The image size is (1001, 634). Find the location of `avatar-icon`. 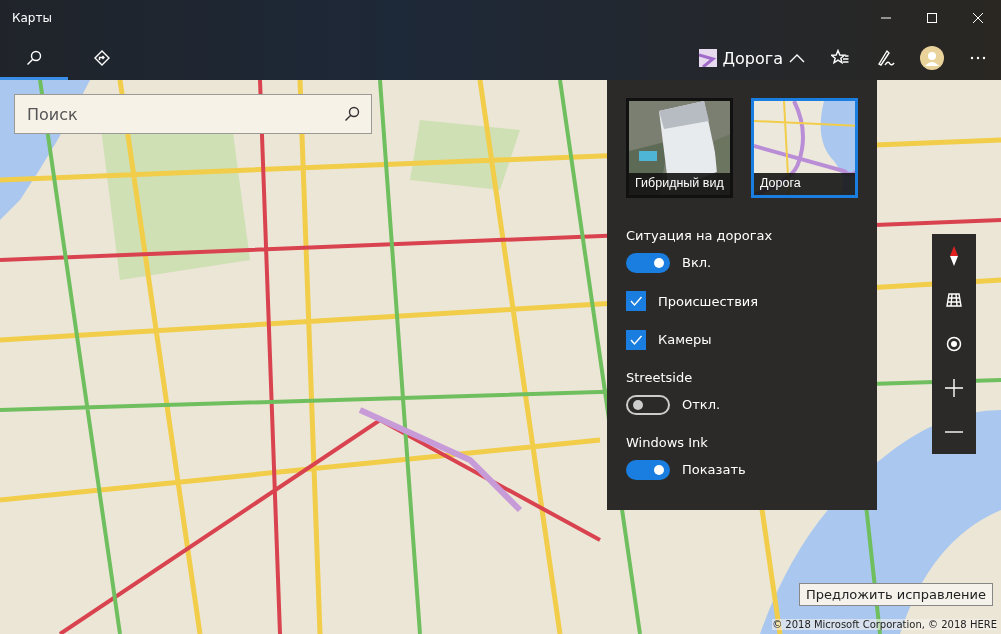

avatar-icon is located at coordinates (932, 58).